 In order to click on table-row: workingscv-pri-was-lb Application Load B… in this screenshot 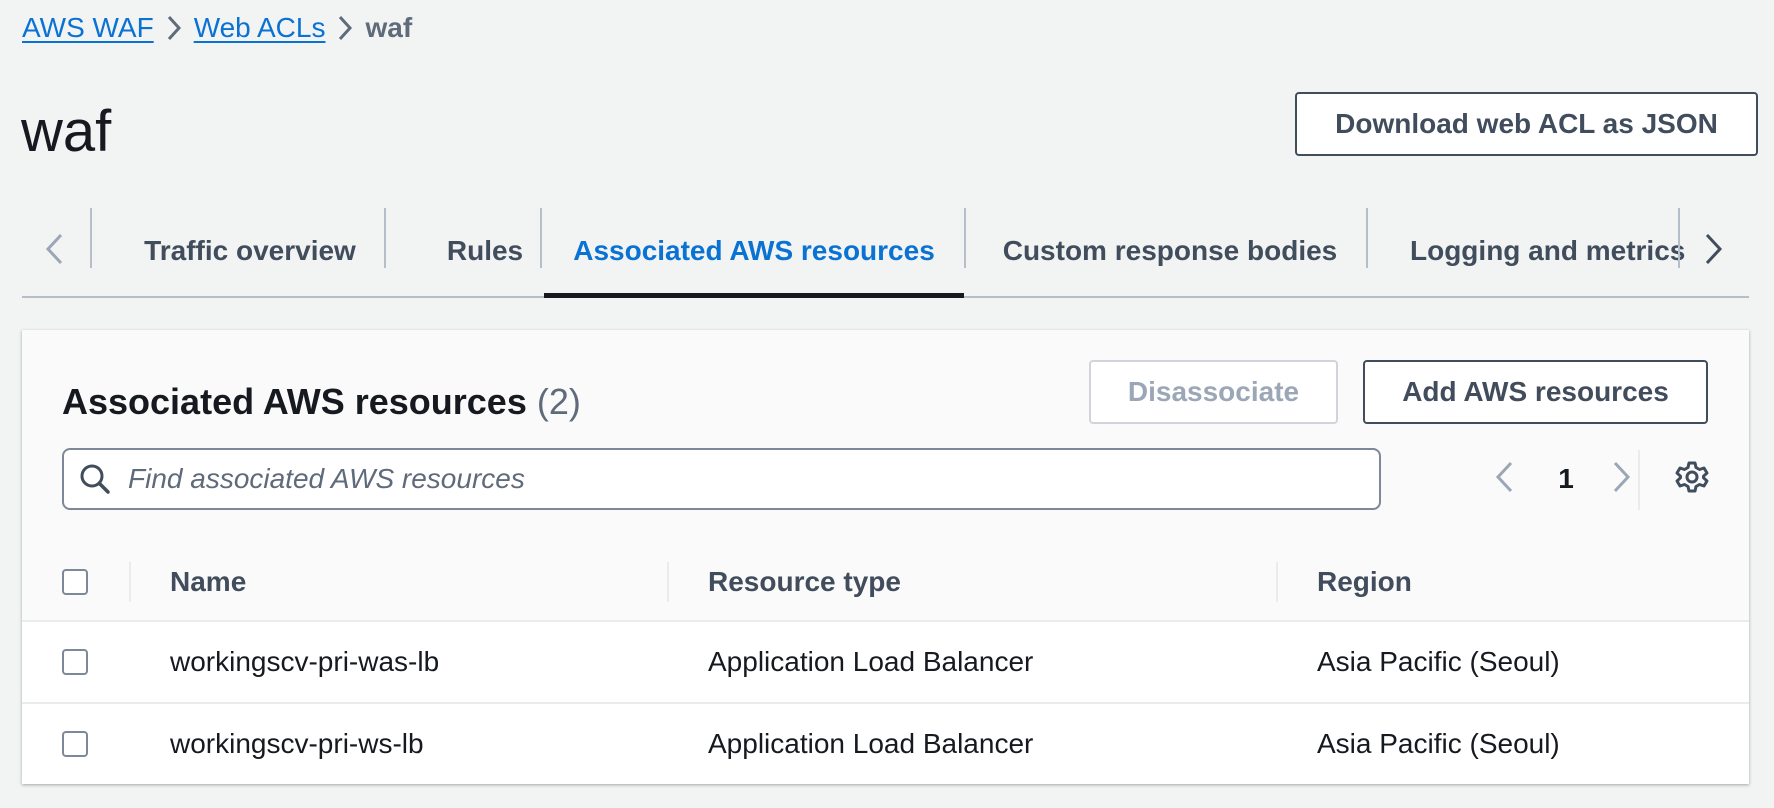, I will do `click(885, 663)`.